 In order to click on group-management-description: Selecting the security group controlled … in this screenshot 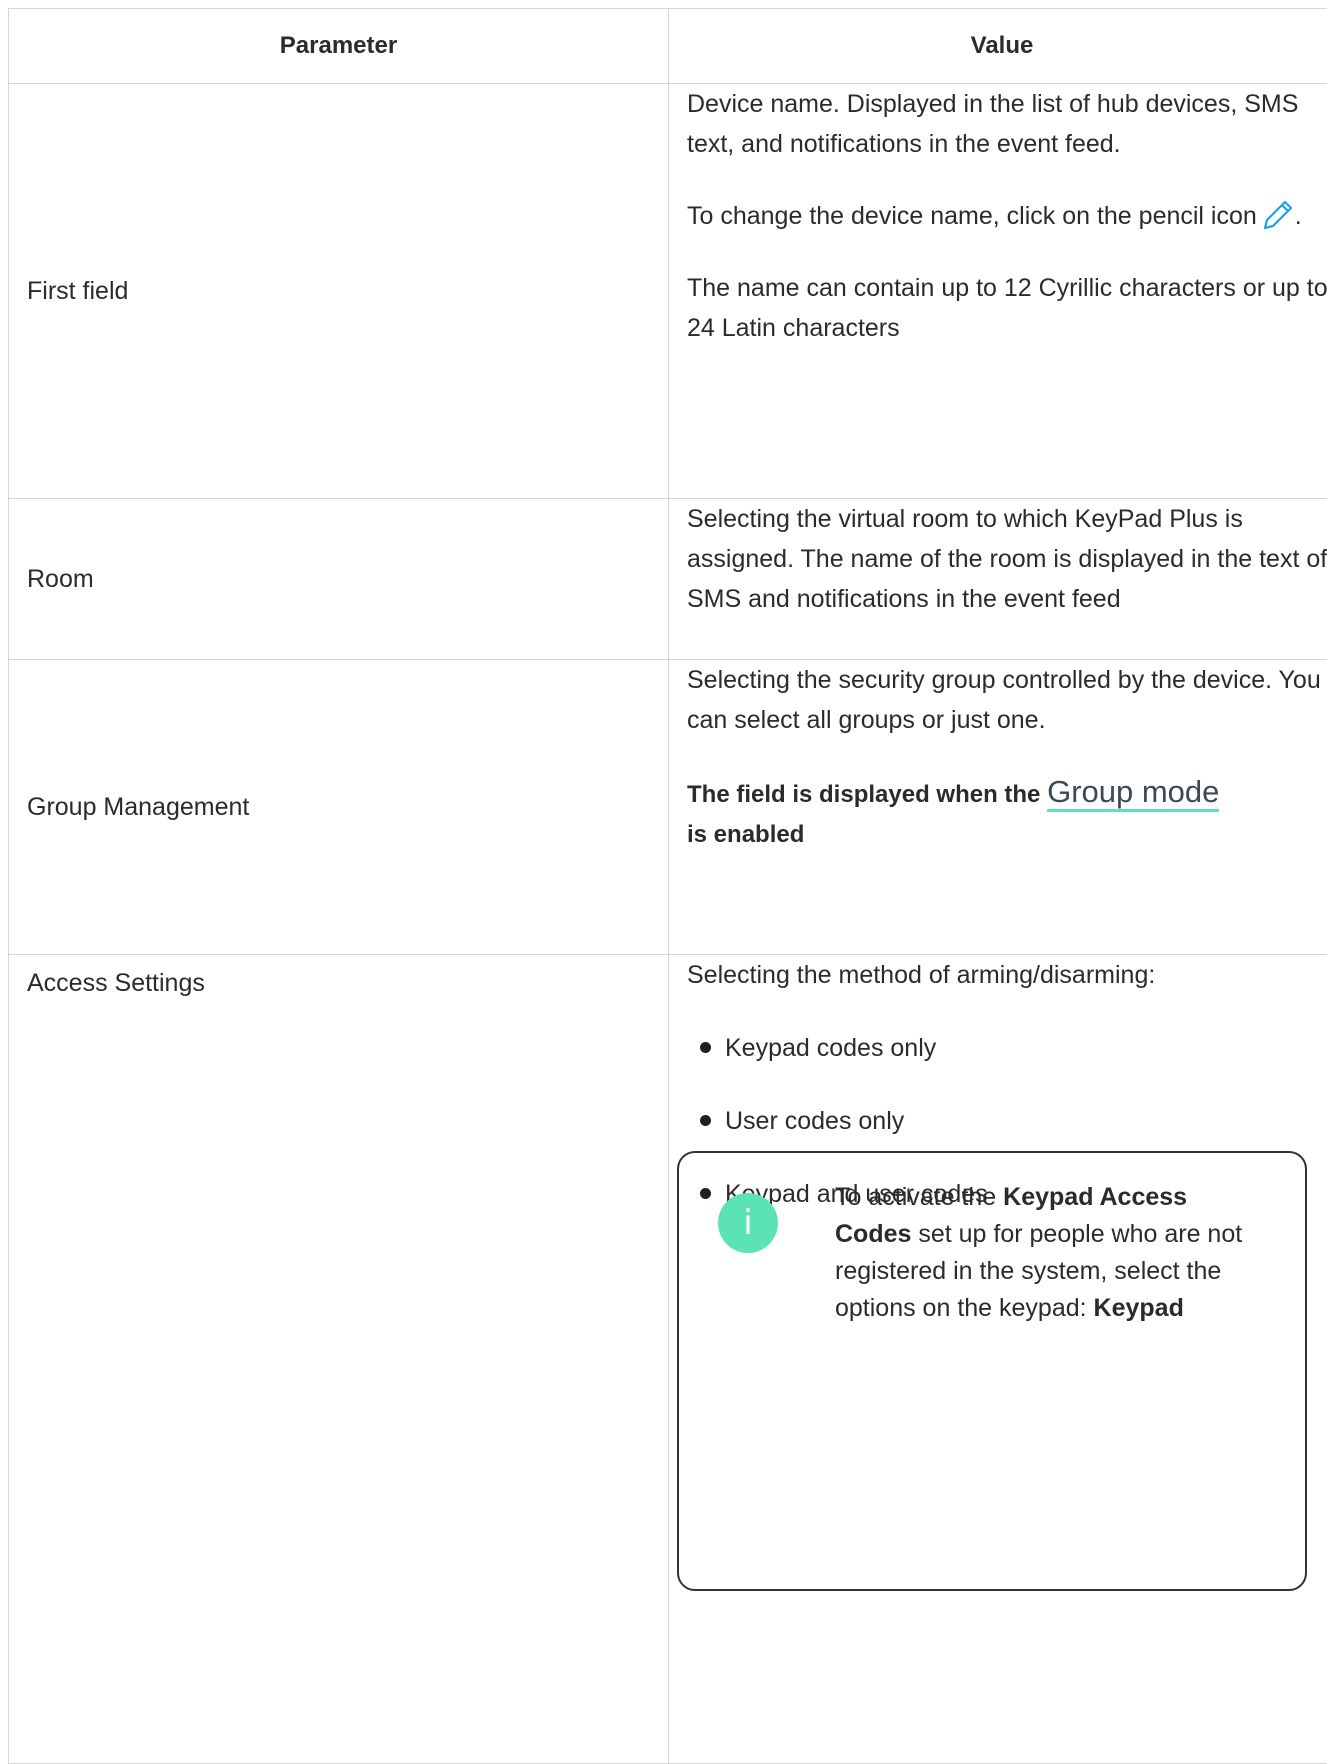, I will do `click(1007, 700)`.